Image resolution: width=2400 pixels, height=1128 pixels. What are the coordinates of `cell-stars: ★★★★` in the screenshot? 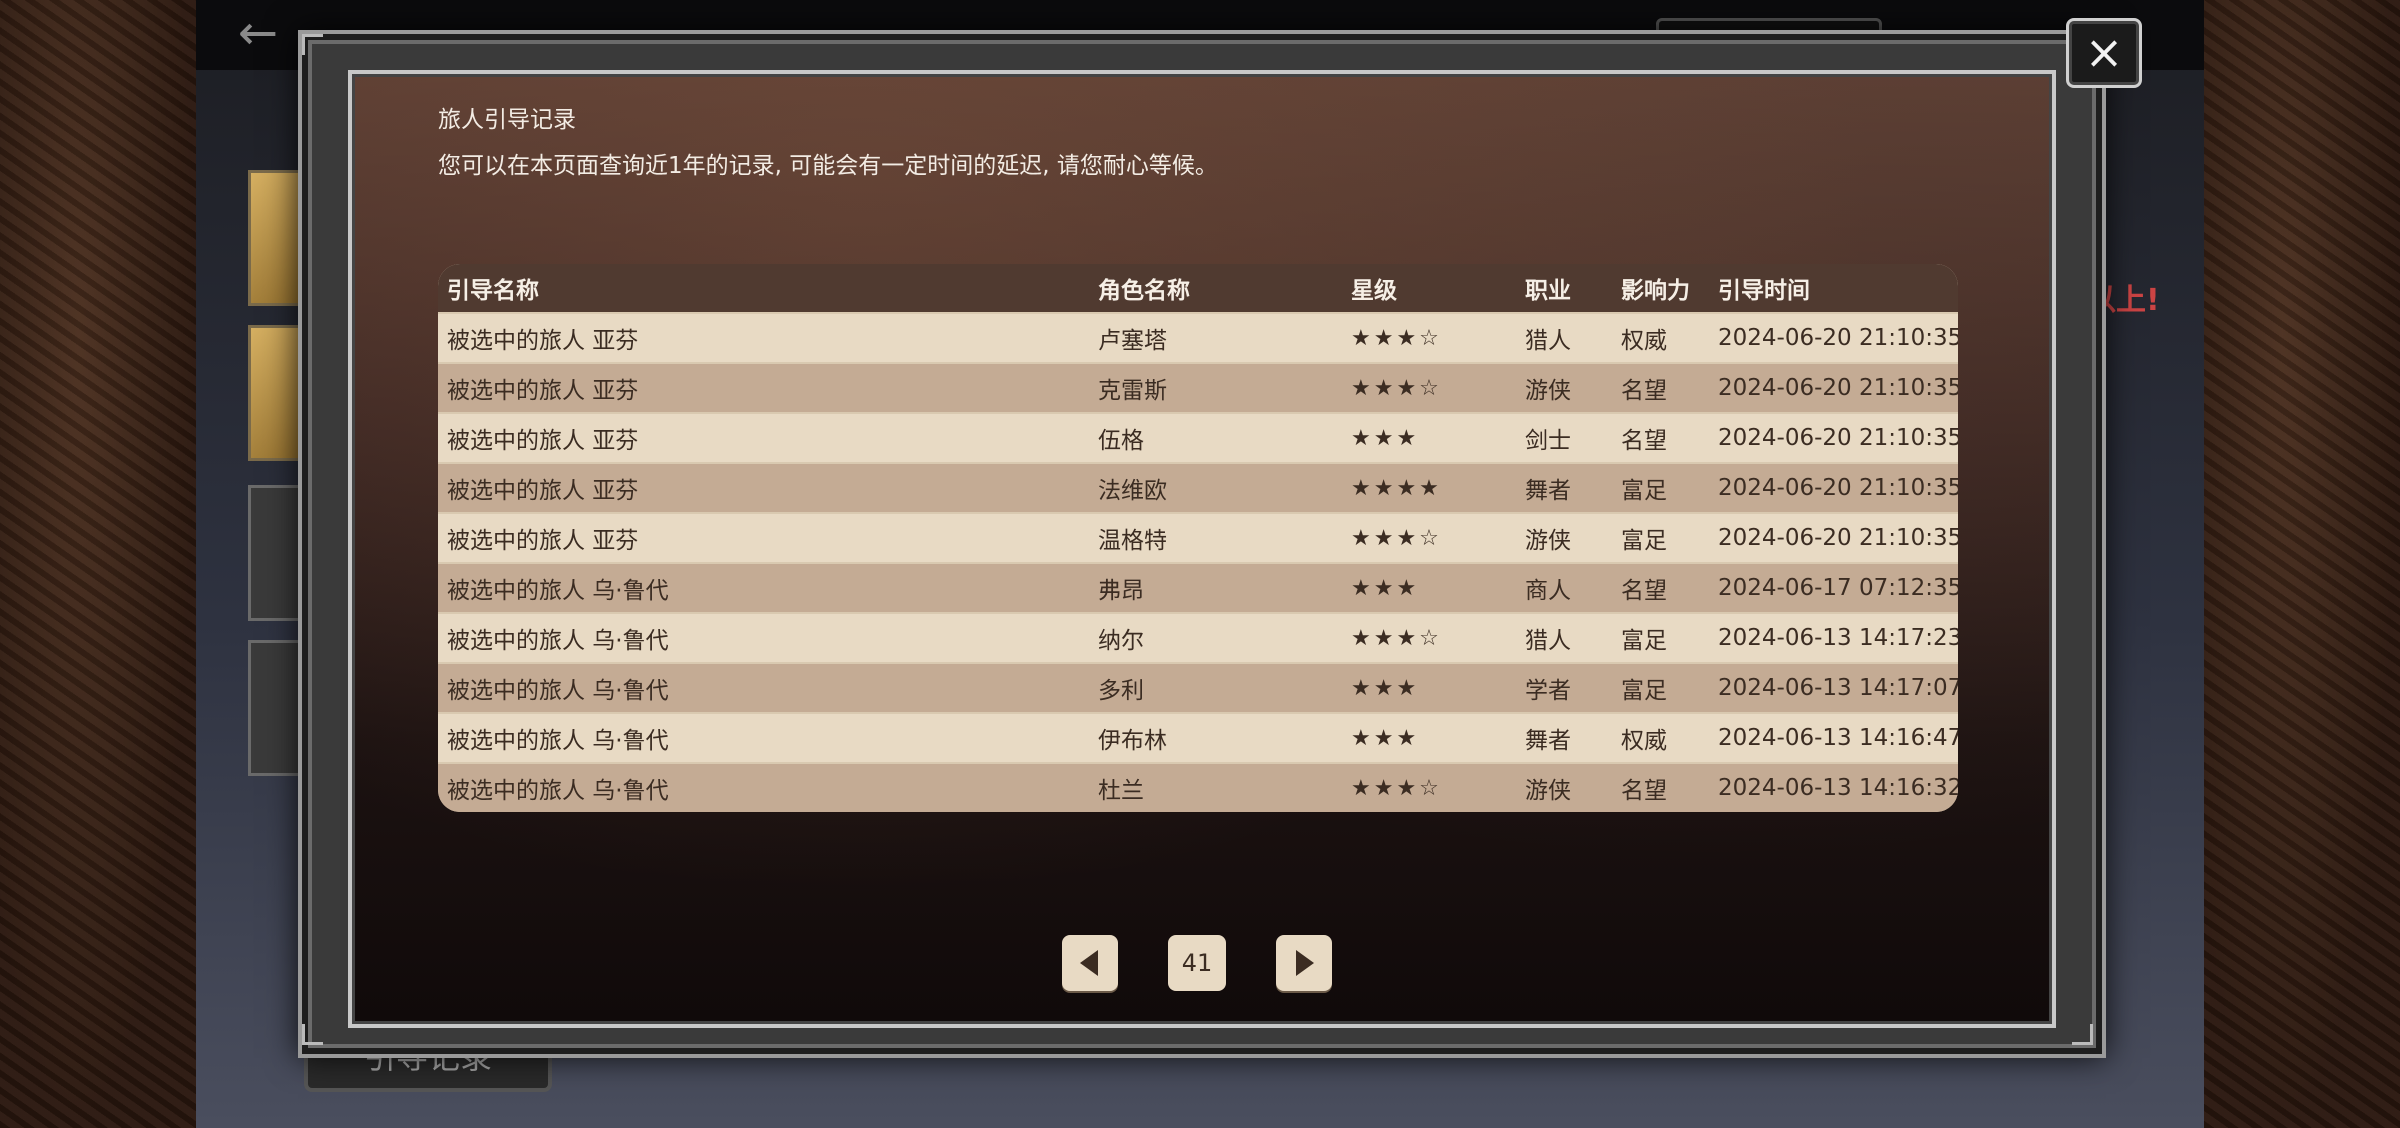 It's located at (1396, 488).